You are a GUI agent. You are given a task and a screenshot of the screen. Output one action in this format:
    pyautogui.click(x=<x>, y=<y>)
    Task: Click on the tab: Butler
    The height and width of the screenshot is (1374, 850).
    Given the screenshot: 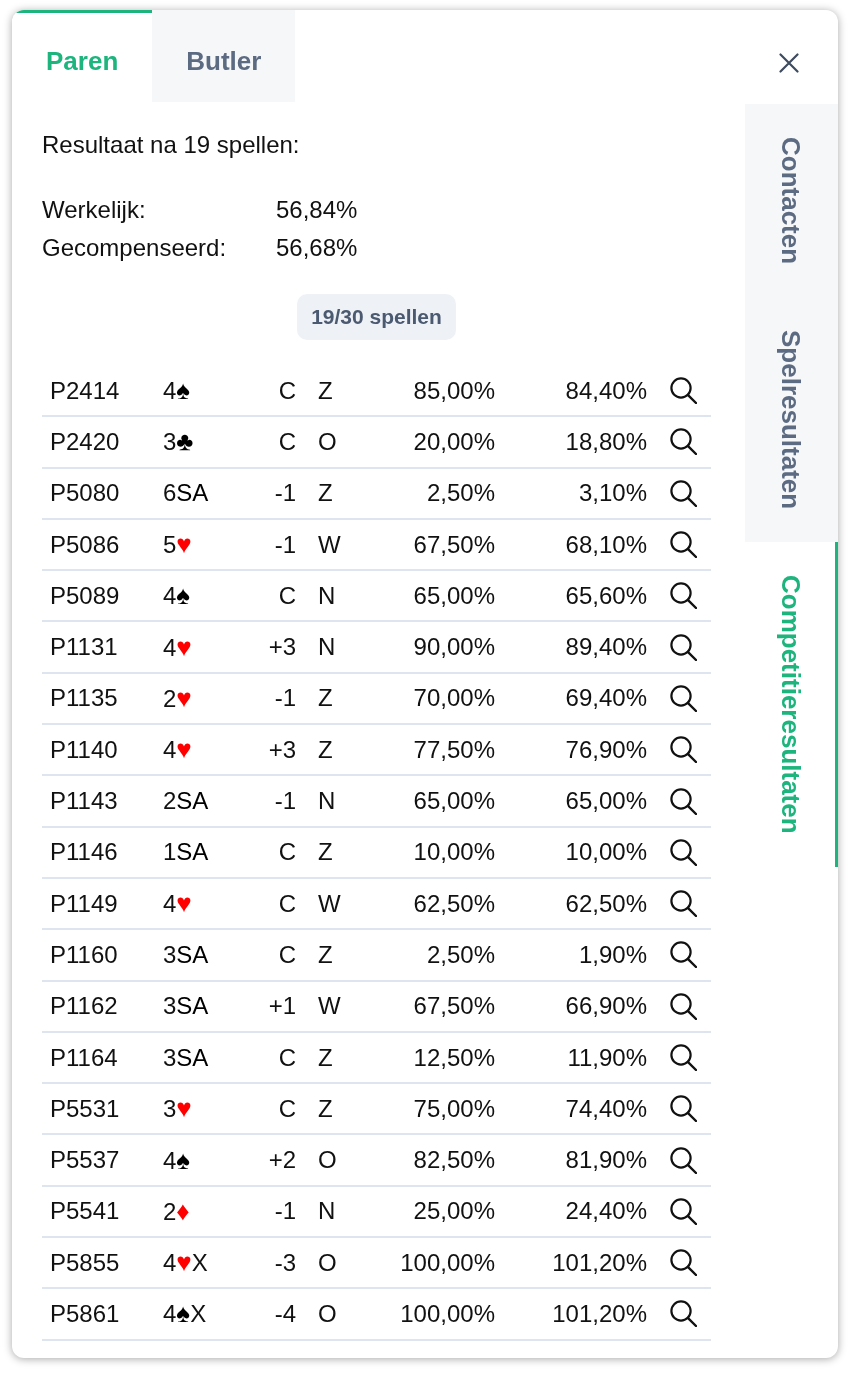 What is the action you would take?
    pyautogui.click(x=224, y=56)
    